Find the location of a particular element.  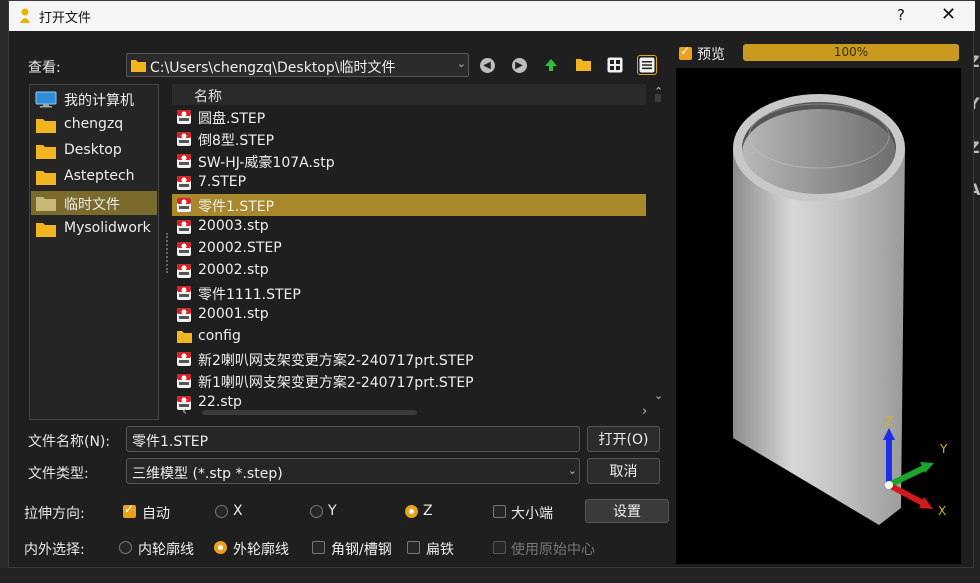

auto-checkbox is located at coordinates (129, 510).